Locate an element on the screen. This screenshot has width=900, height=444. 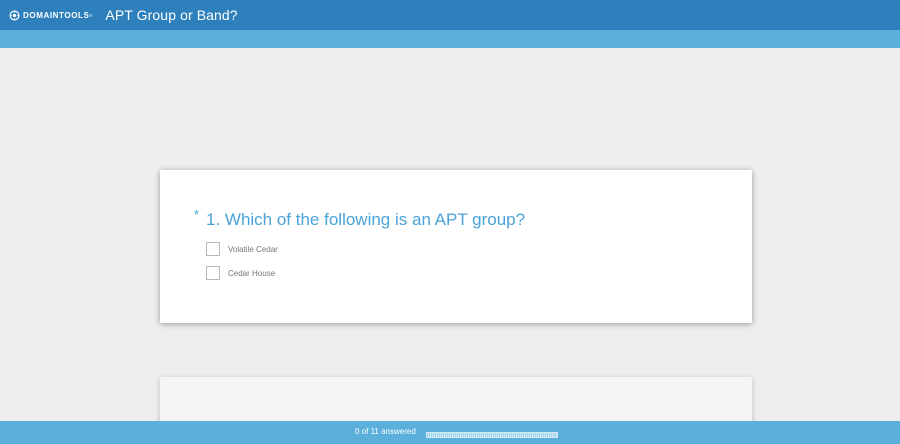
header-bar: DOMAINTOOLS ® APT Group or Band? is located at coordinates (450, 15).